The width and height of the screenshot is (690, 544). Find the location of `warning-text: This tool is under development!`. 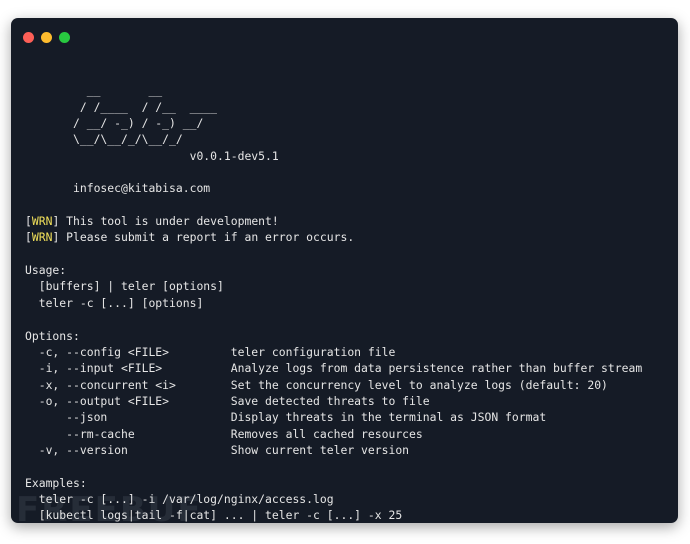

warning-text: This tool is under development! is located at coordinates (169, 221).